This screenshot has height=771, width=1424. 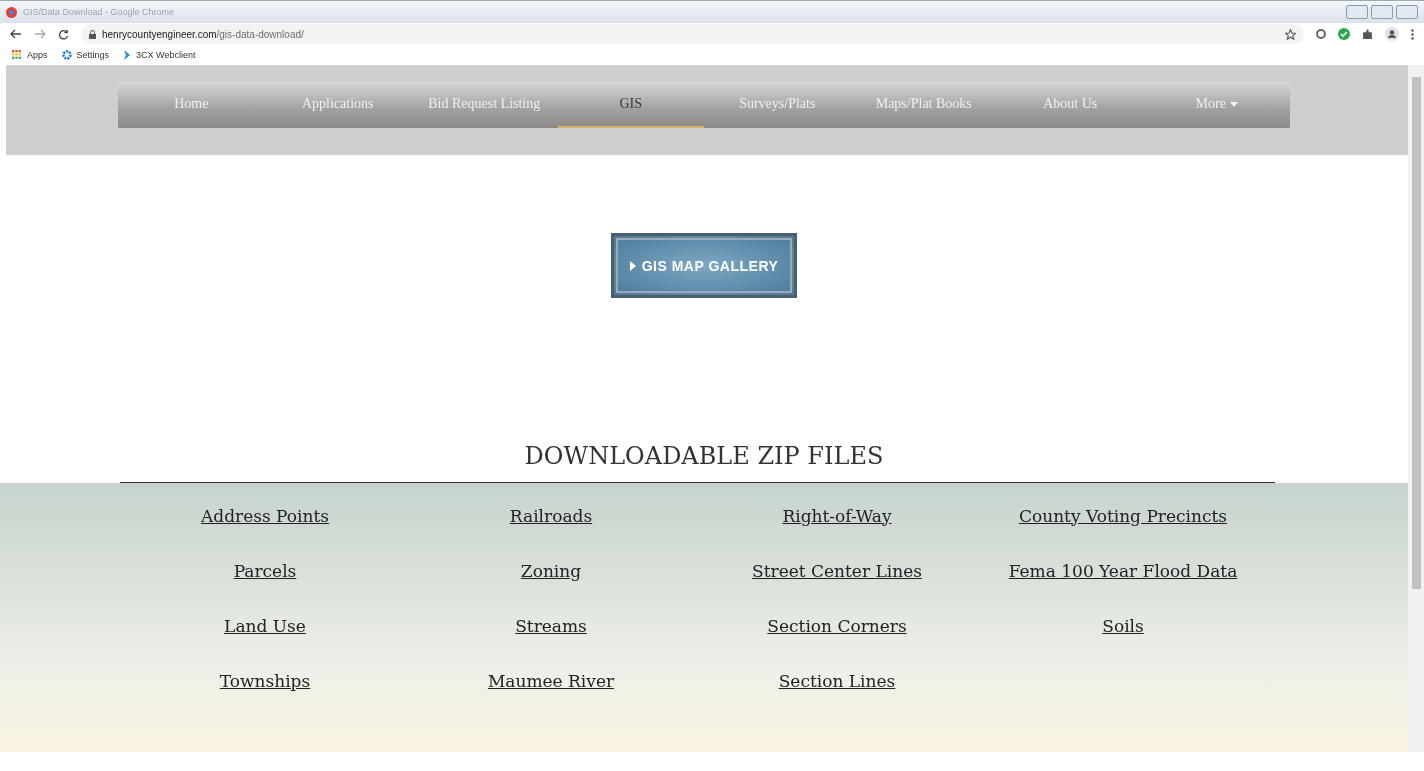 I want to click on nav-link: GIS, so click(x=630, y=105).